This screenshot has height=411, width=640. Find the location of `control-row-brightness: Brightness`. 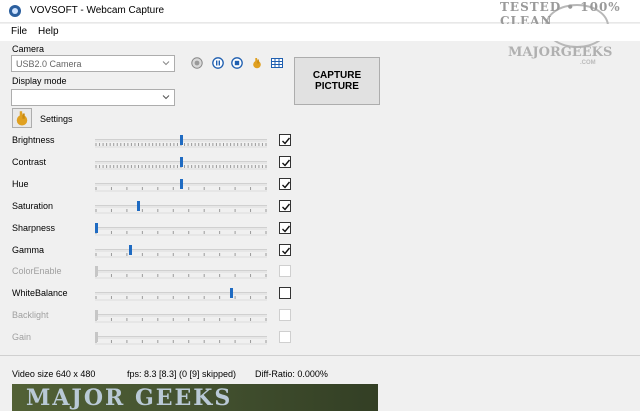

control-row-brightness: Brightness is located at coordinates (150, 142).